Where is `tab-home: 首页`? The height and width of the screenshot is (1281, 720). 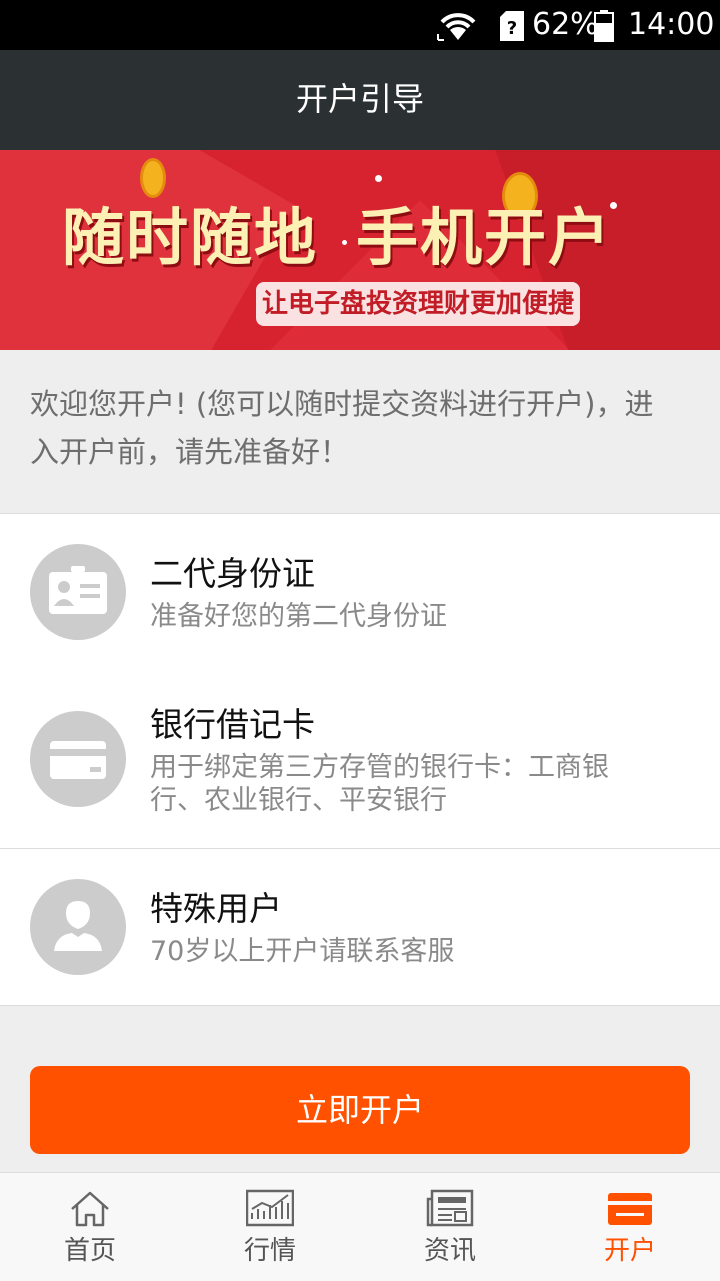
tab-home: 首页 is located at coordinates (90, 1227).